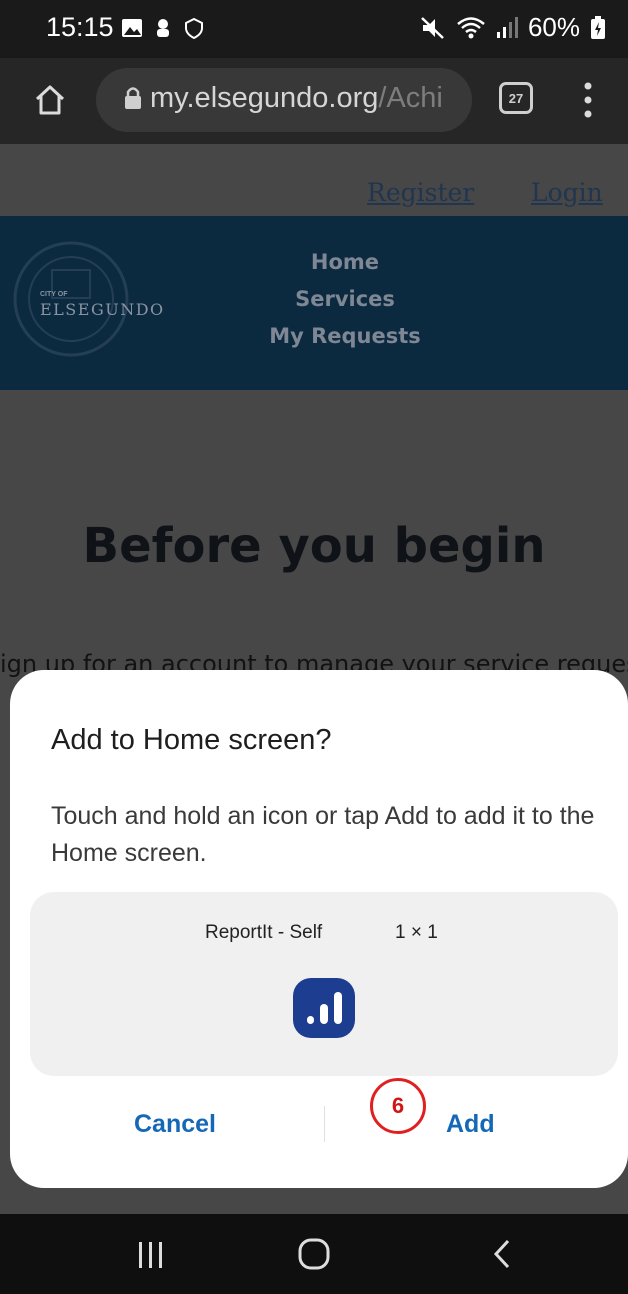  I want to click on back-icon, so click(502, 1254).